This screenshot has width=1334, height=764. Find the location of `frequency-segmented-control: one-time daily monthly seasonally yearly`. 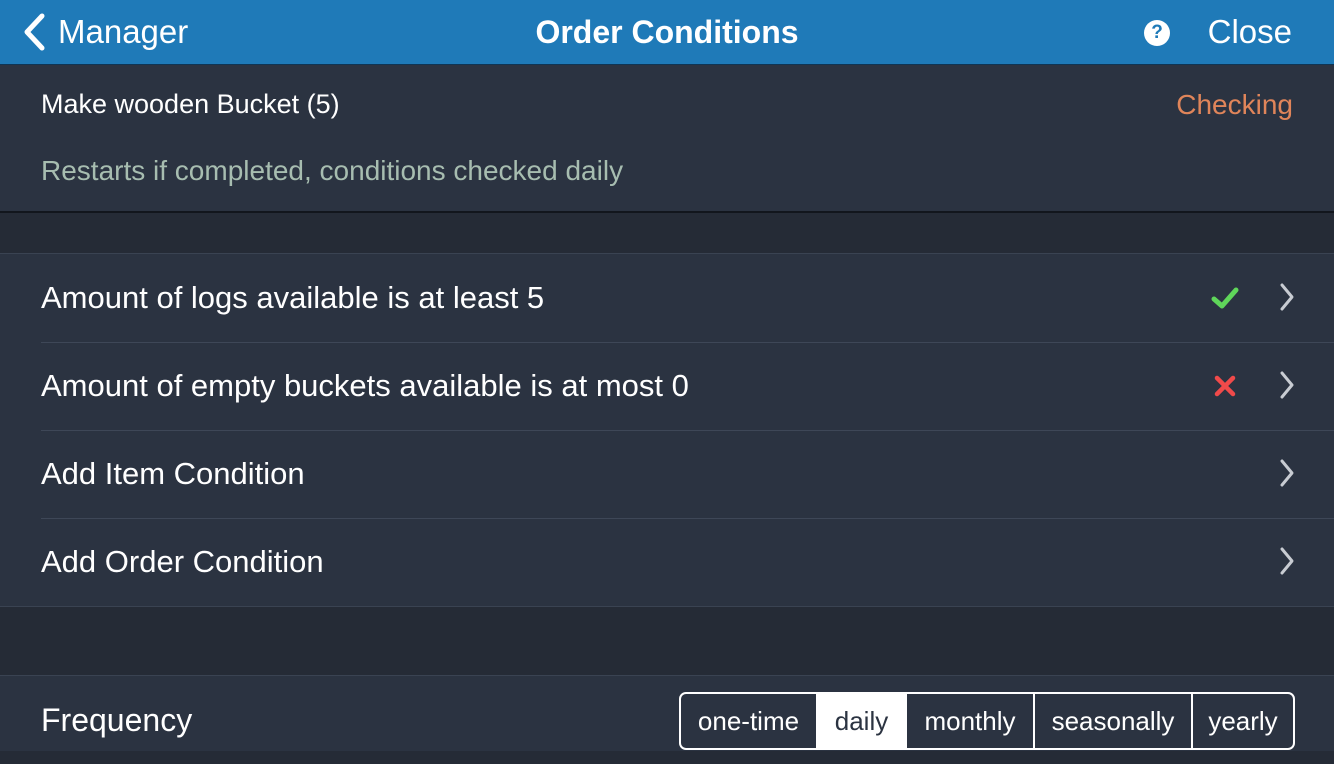

frequency-segmented-control: one-time daily monthly seasonally yearly is located at coordinates (987, 721).